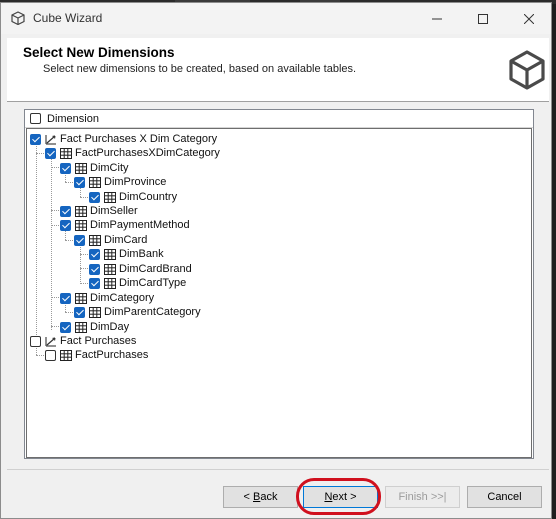  Describe the element at coordinates (99, 52) in the screenshot. I see `page-title: Select New Dimensions` at that location.